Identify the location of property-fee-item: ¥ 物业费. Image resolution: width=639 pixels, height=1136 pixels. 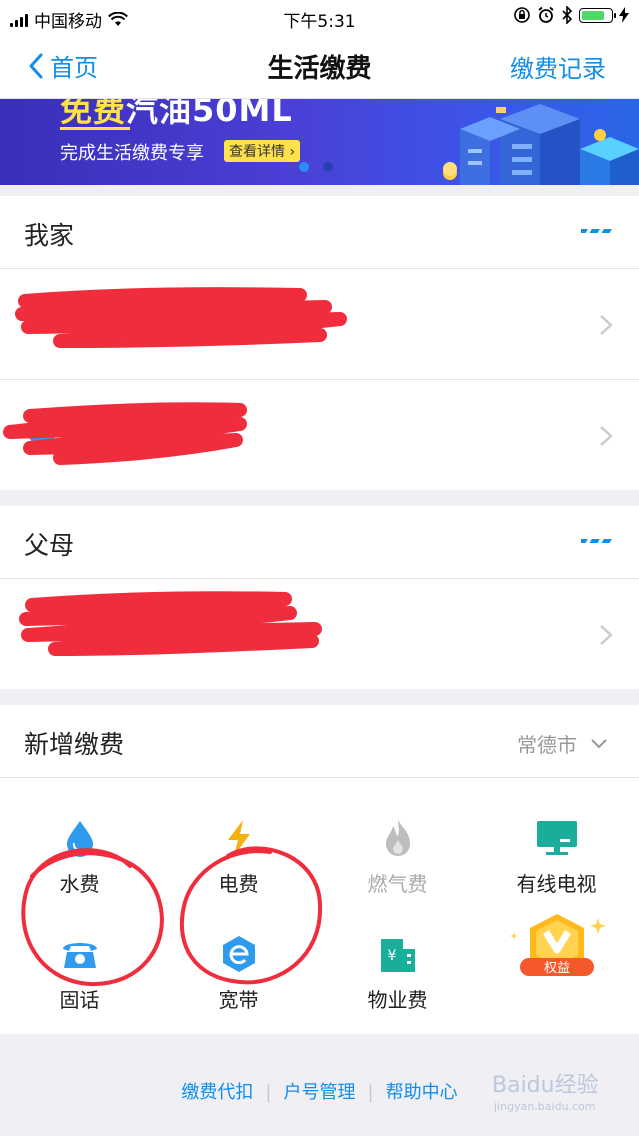
(397, 972).